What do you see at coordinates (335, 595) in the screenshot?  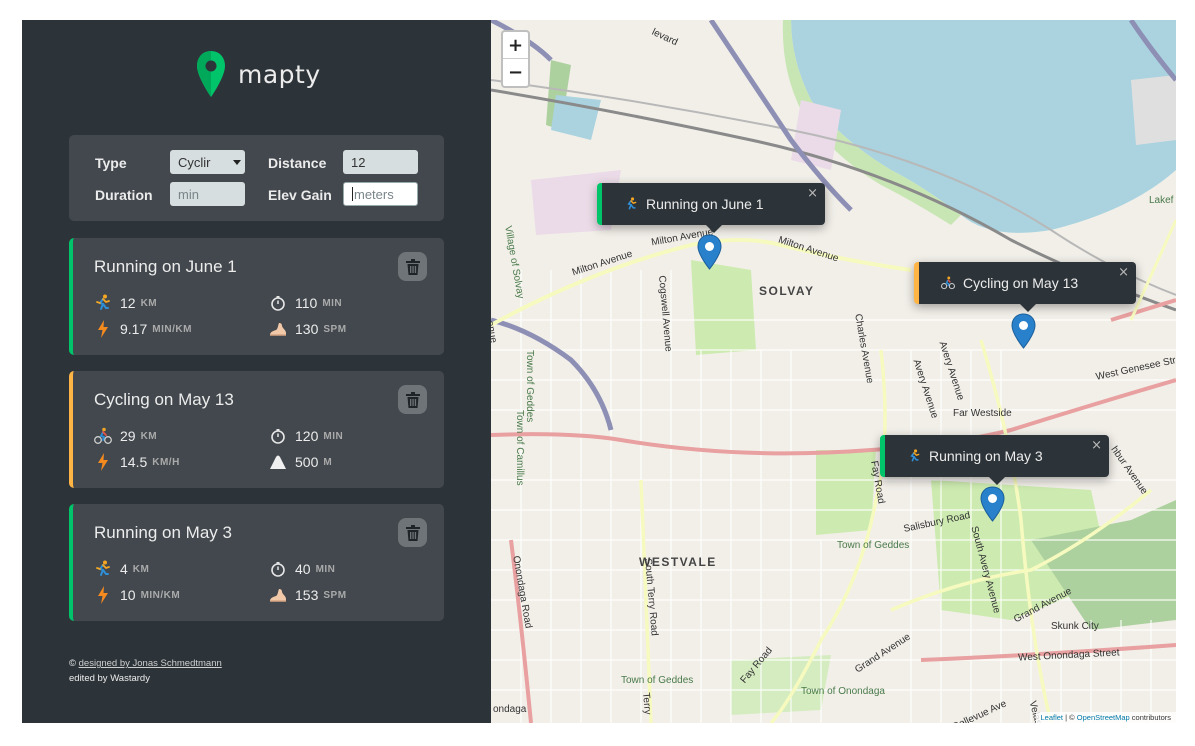 I see `cadence-unit: spm` at bounding box center [335, 595].